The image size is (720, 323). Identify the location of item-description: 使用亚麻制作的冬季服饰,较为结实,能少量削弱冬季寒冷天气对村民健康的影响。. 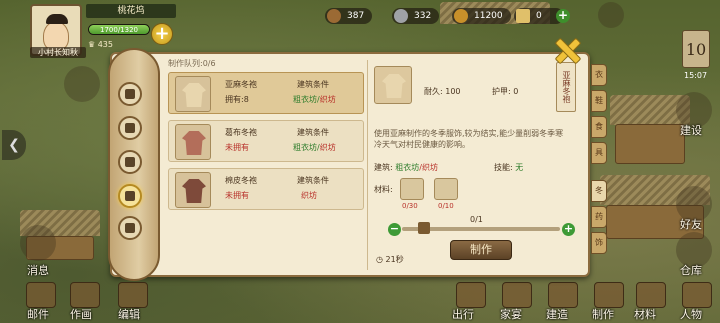
(469, 139).